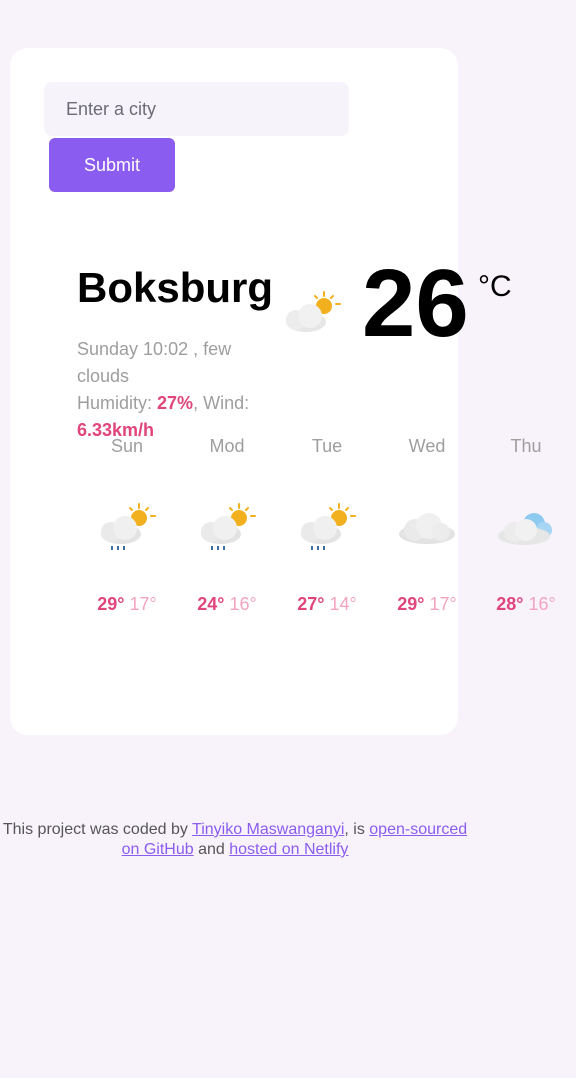 Image resolution: width=576 pixels, height=1078 pixels. Describe the element at coordinates (313, 311) in the screenshot. I see `sun-behind-cloud-icon` at that location.